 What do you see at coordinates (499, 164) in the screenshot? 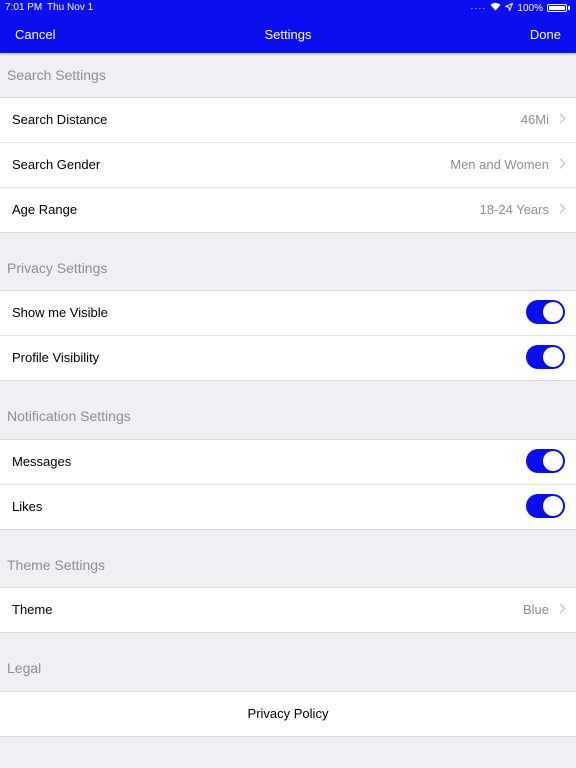
I see `search-gender-value: Men and Women` at bounding box center [499, 164].